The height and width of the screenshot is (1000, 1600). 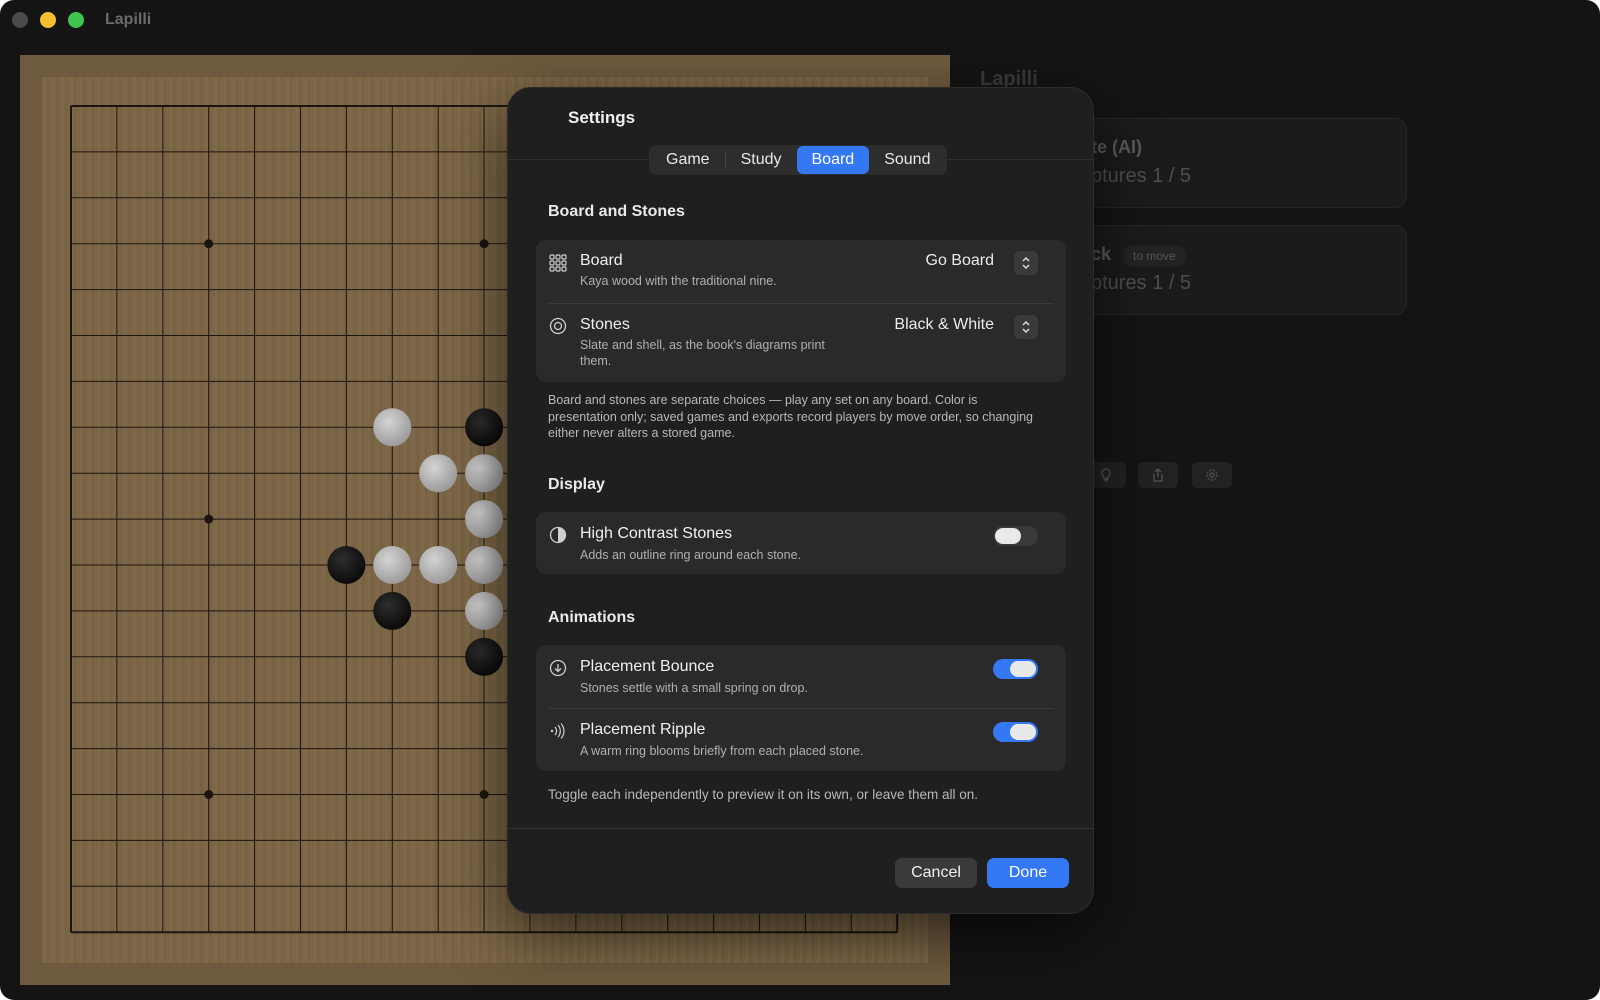 I want to click on tab-sound: Sound, so click(x=907, y=160).